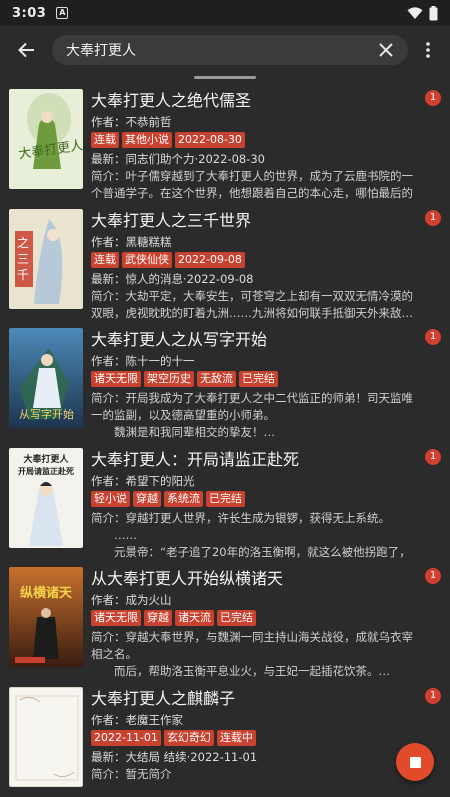  What do you see at coordinates (110, 498) in the screenshot?
I see `book-tag: 轻小说` at bounding box center [110, 498].